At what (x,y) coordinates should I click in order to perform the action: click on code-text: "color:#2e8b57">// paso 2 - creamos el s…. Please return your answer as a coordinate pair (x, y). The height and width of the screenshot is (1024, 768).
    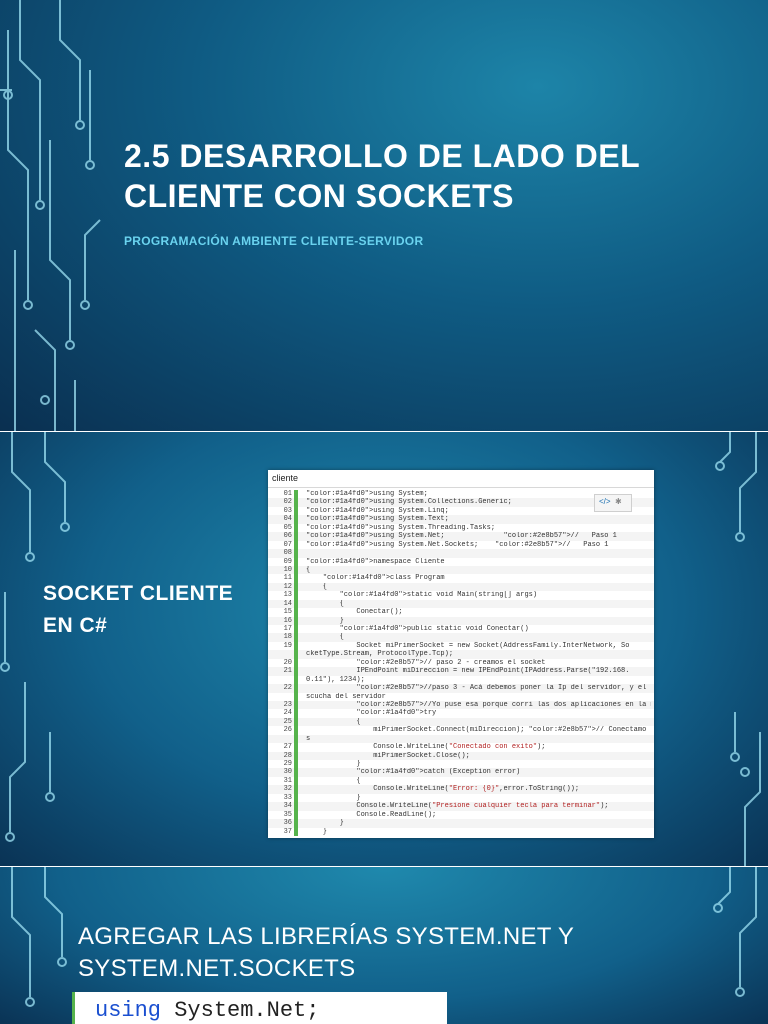
    Looking at the image, I should click on (451, 662).